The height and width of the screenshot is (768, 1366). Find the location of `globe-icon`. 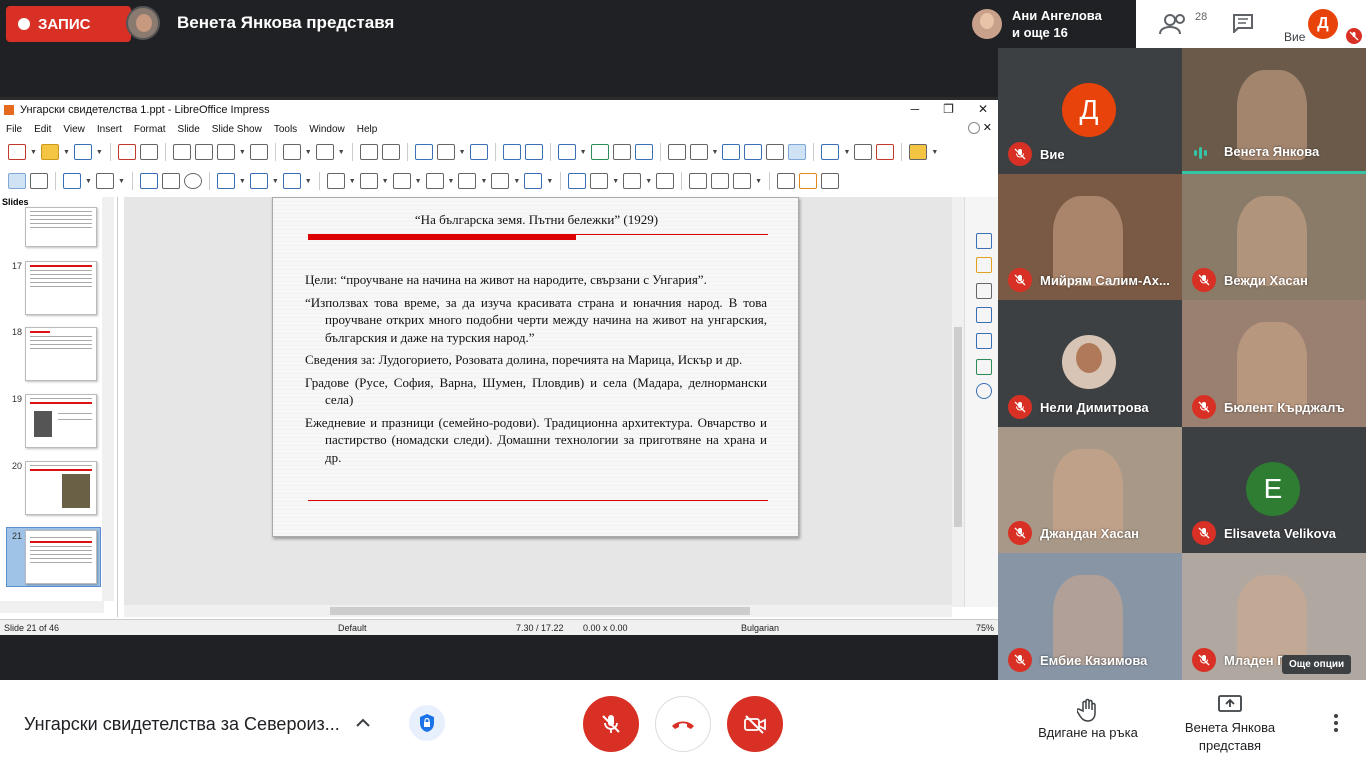

globe-icon is located at coordinates (974, 128).